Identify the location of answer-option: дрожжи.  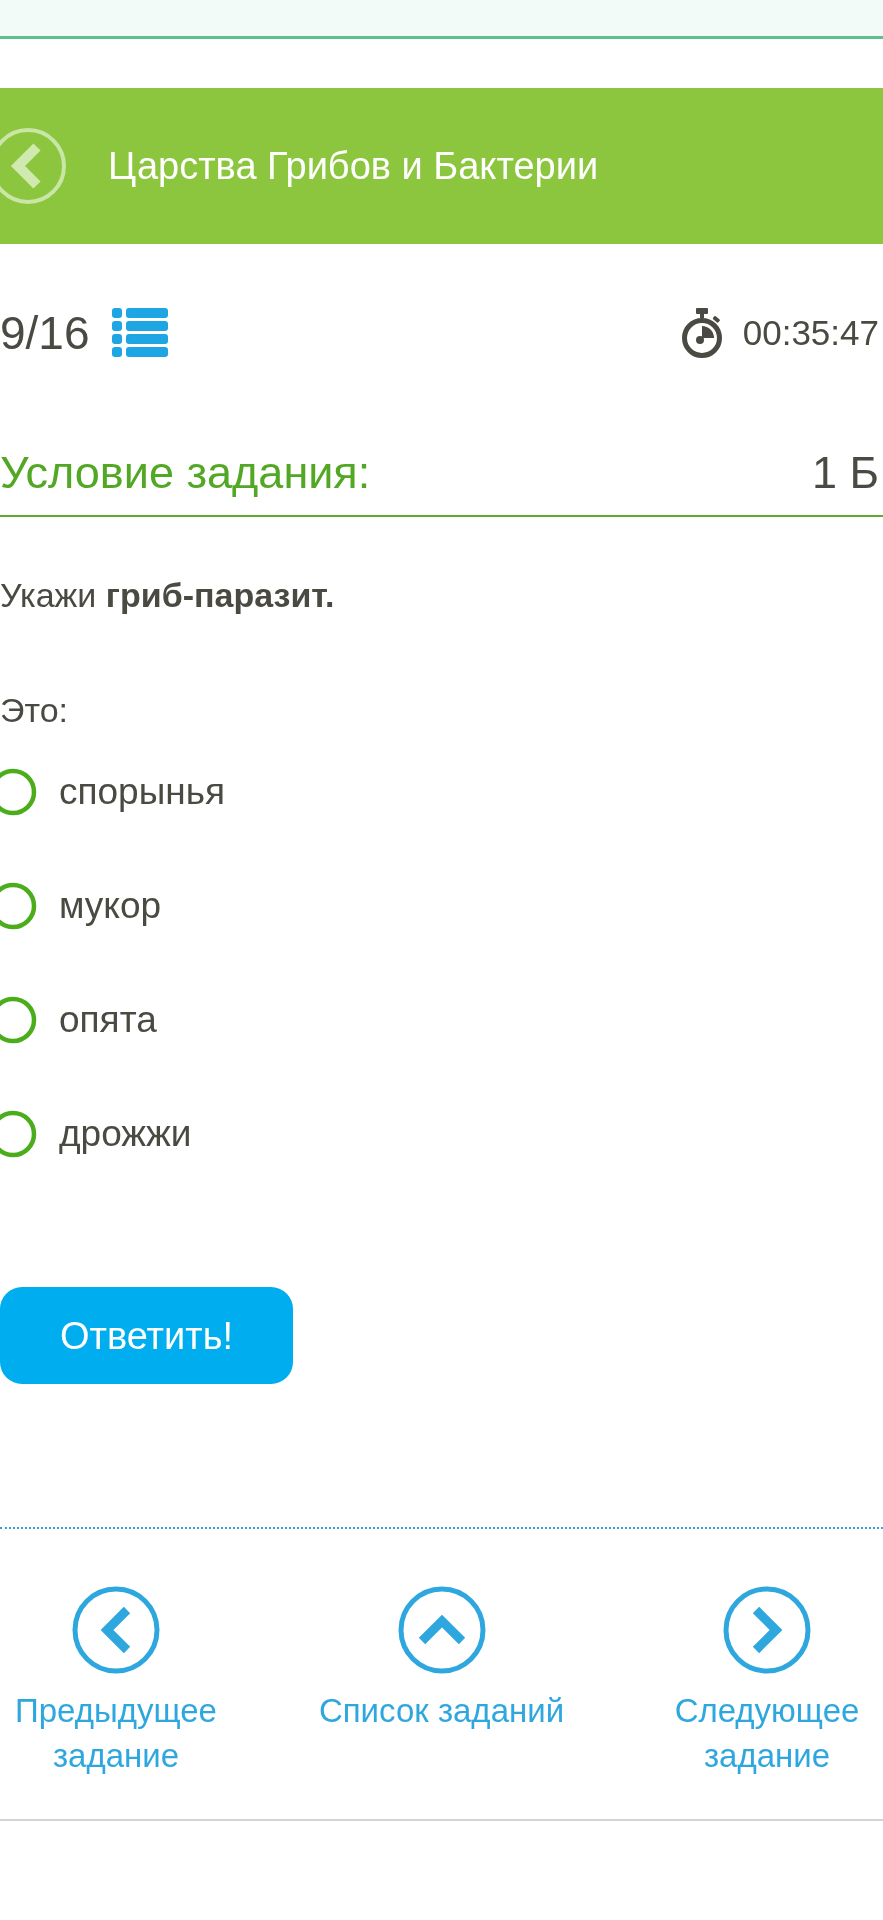
(96, 1134).